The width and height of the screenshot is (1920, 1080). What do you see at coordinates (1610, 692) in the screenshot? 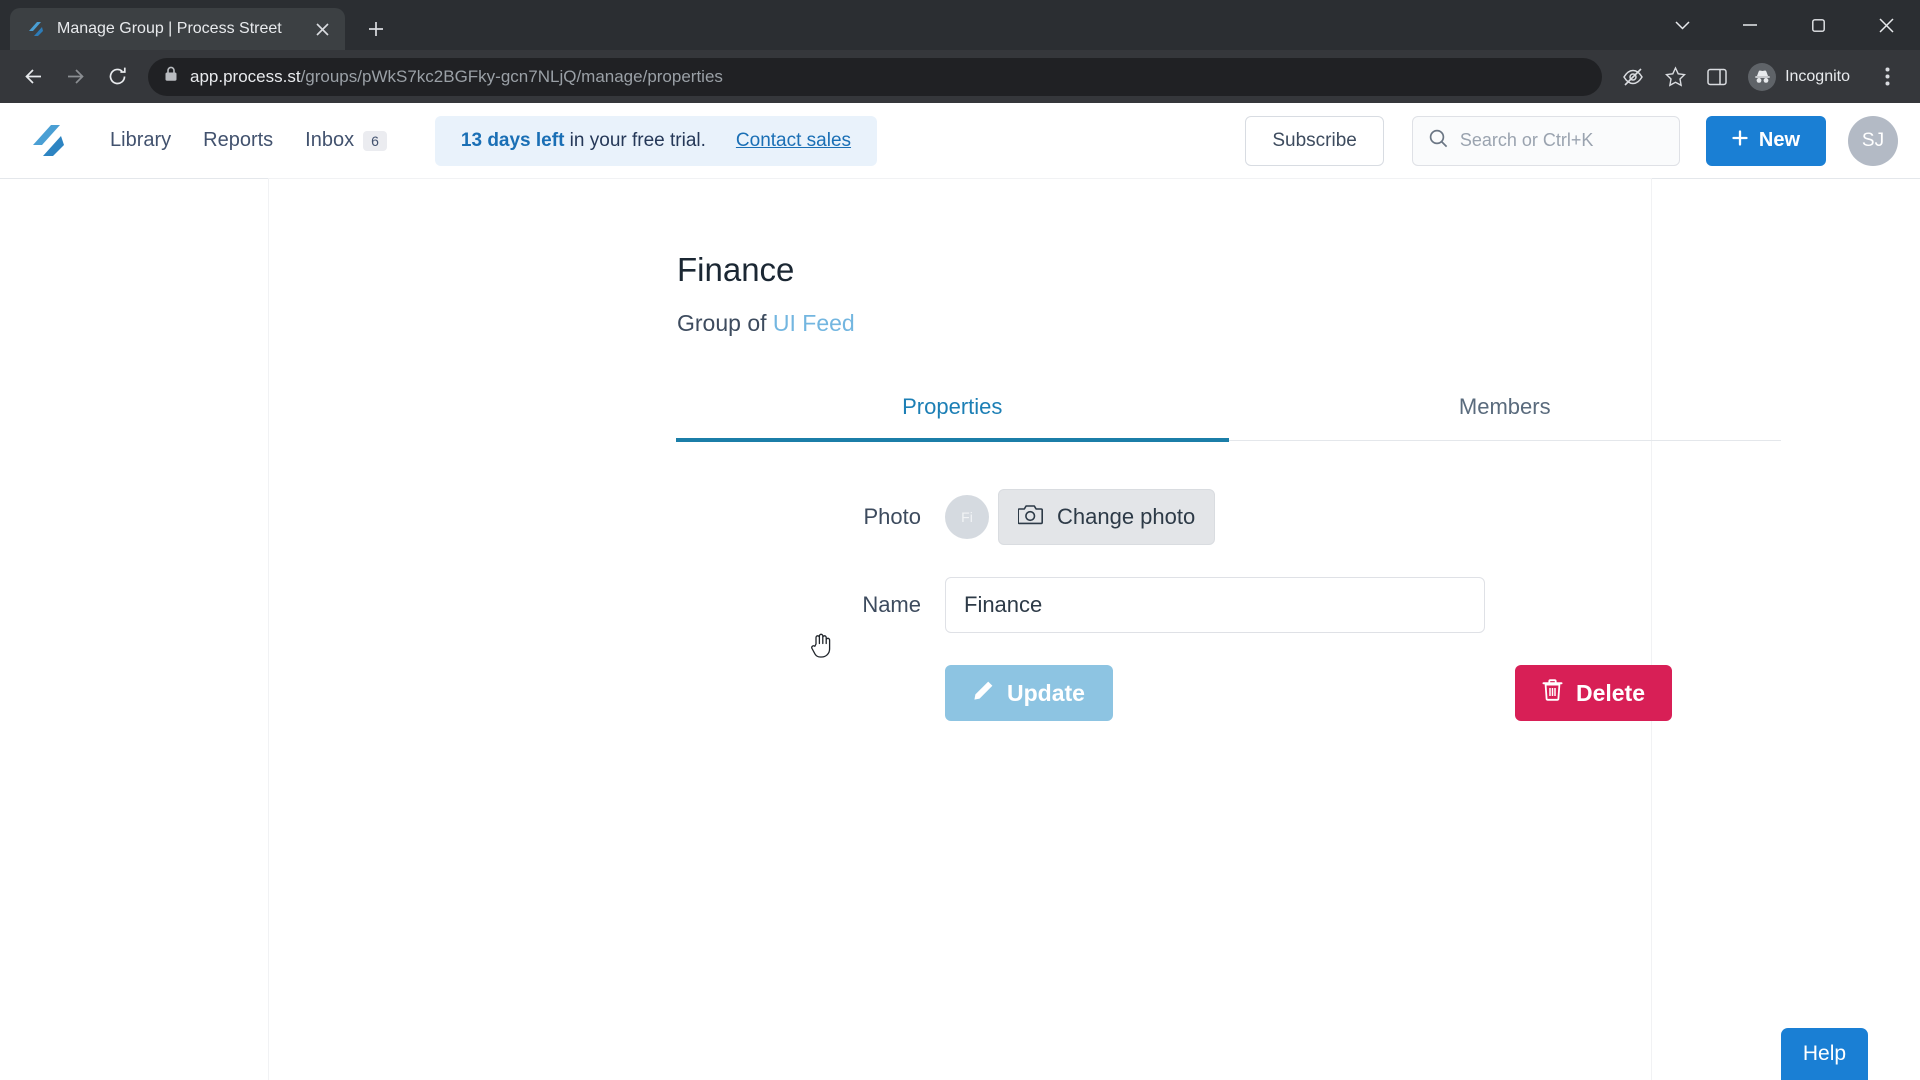
I see `delete-button-label: Delete` at bounding box center [1610, 692].